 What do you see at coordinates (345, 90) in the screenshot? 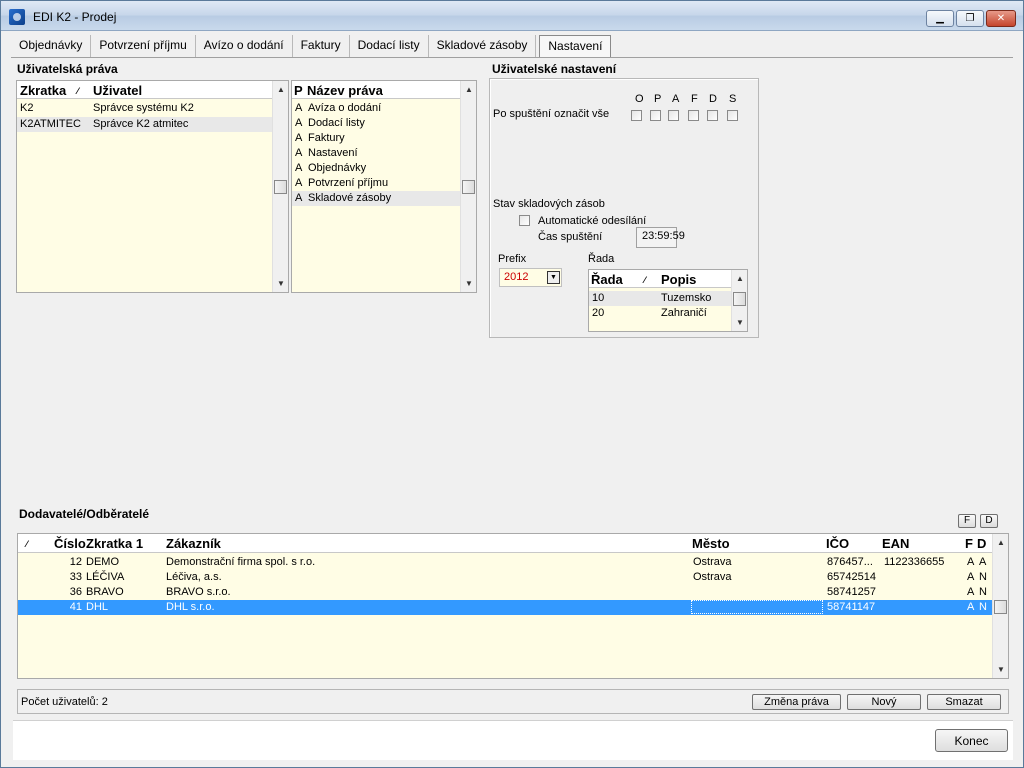
I see `column-header-right-name: Název práva` at bounding box center [345, 90].